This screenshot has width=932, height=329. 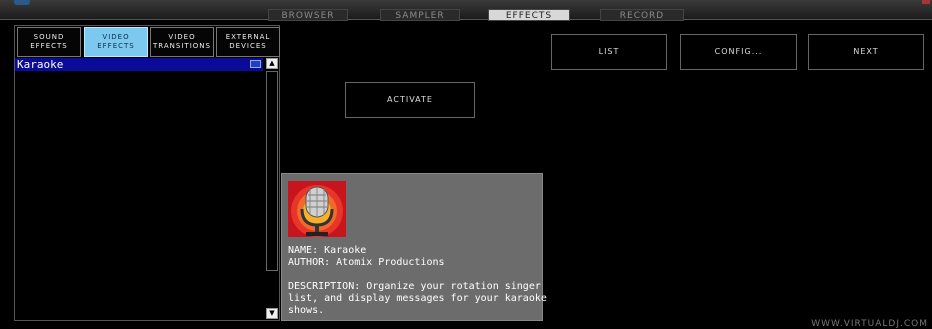 What do you see at coordinates (272, 63) in the screenshot?
I see `scroll-up-button: ▲` at bounding box center [272, 63].